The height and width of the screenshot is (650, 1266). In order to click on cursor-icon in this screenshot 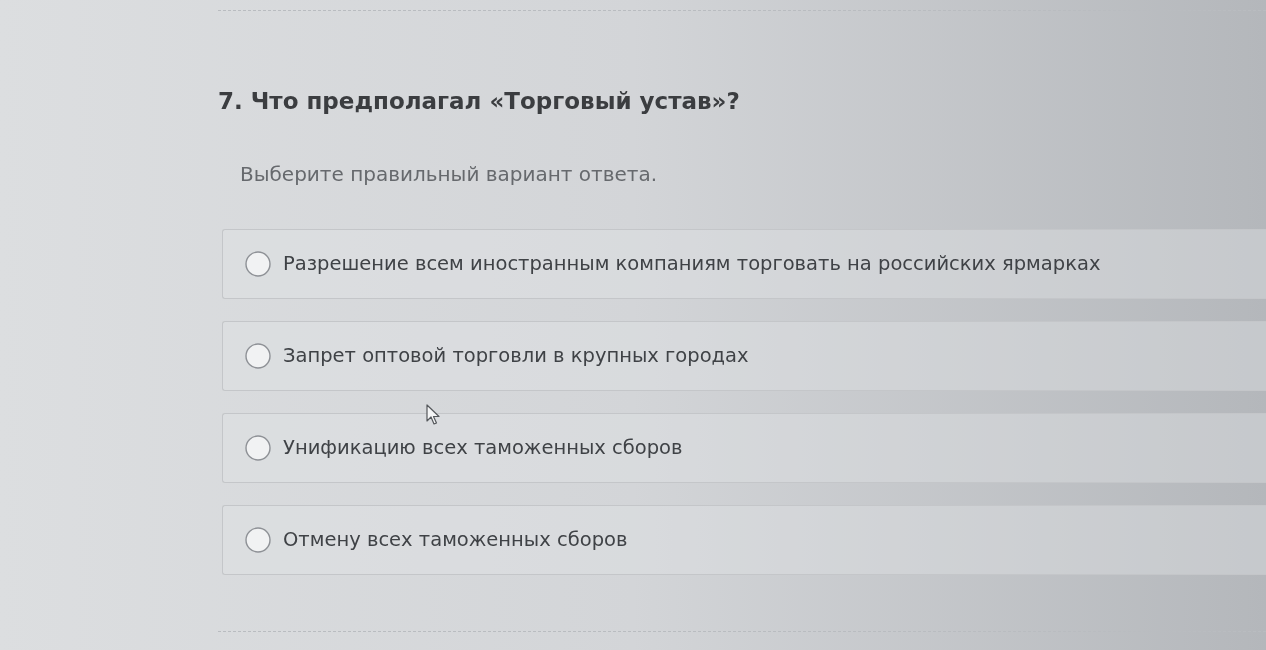, I will do `click(434, 415)`.